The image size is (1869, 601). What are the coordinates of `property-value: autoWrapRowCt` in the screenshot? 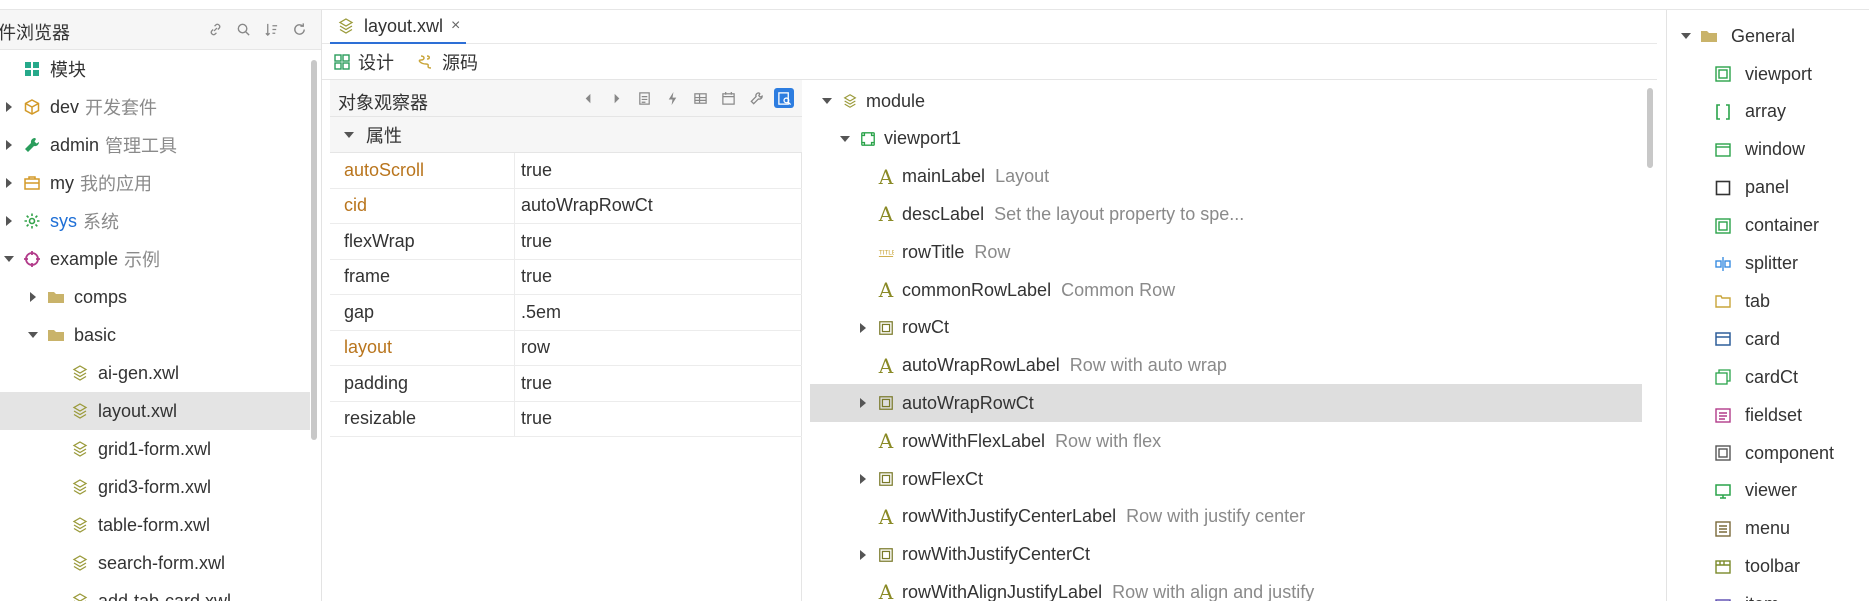 It's located at (658, 206).